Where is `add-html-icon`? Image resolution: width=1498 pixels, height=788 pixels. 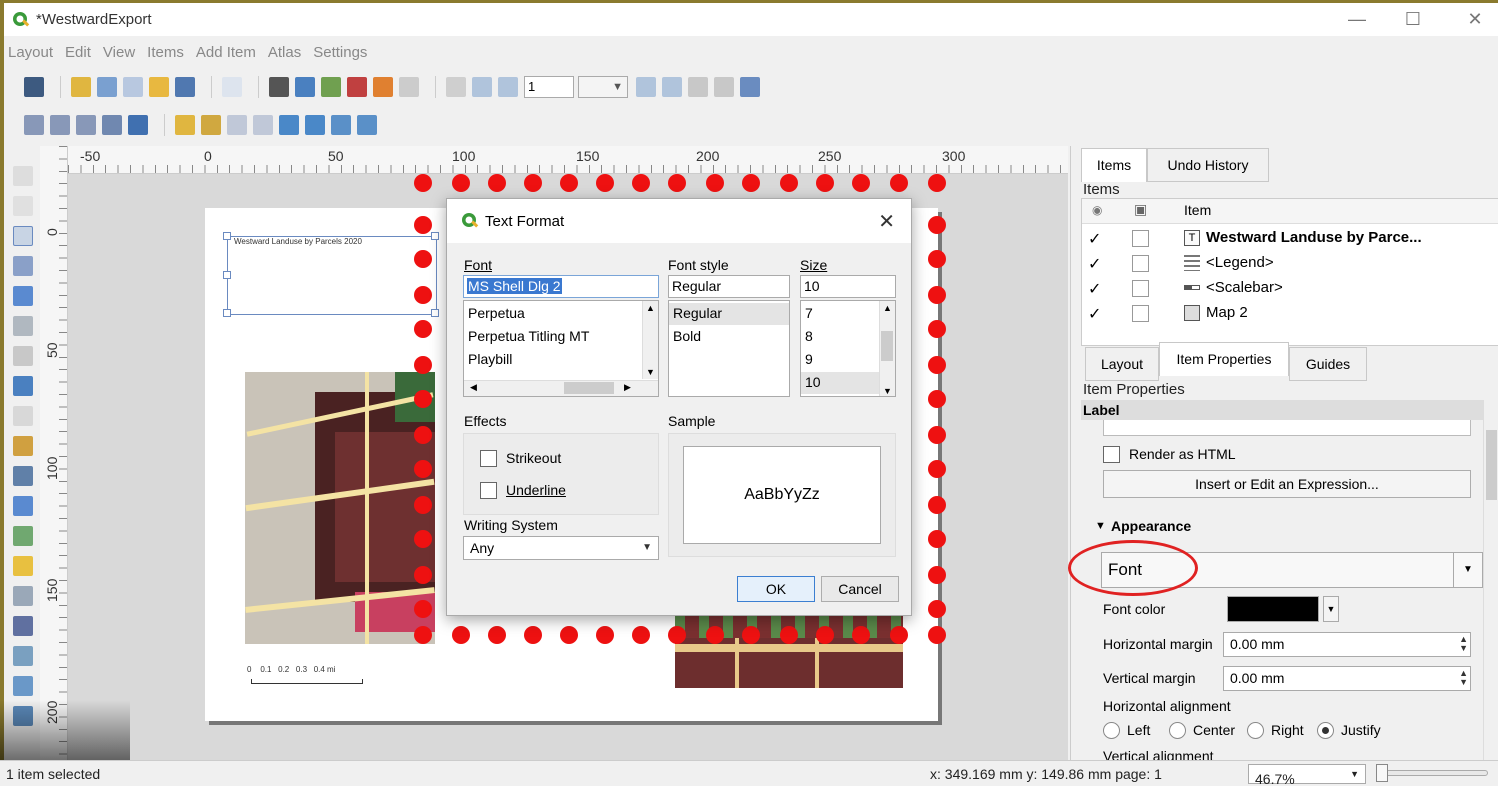 add-html-icon is located at coordinates (23, 656).